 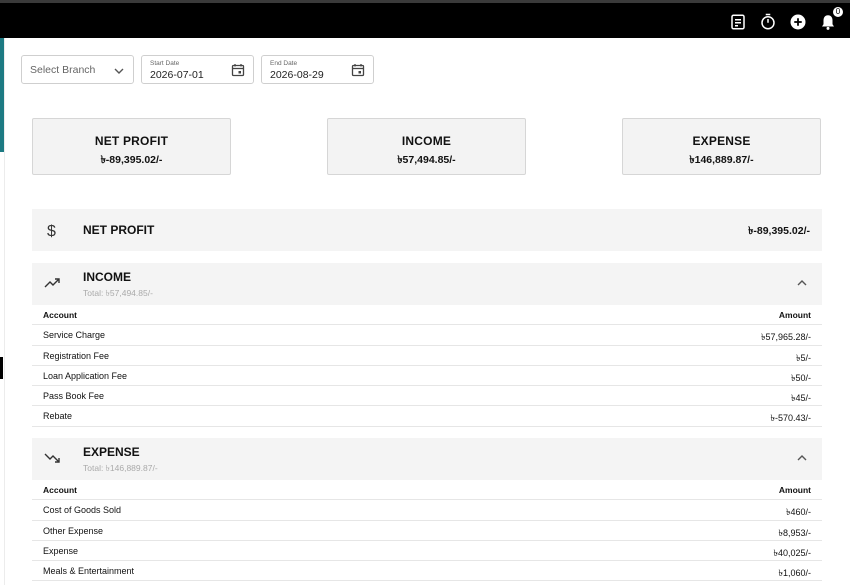 What do you see at coordinates (427, 376) in the screenshot?
I see `table-row: Loan Application Fee ৳50/-` at bounding box center [427, 376].